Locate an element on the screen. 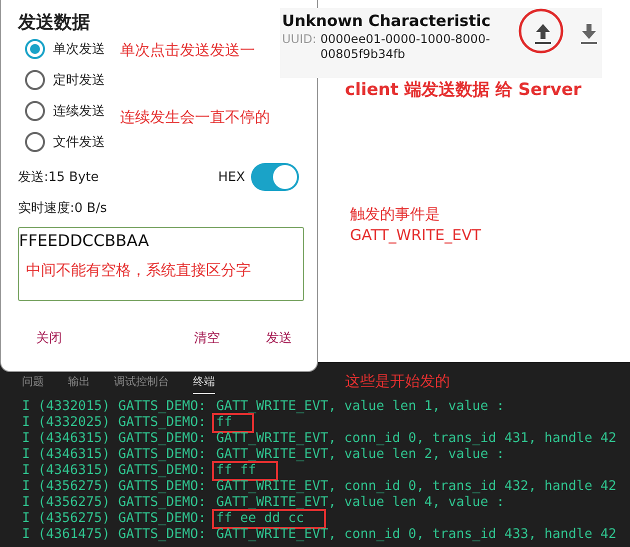 This screenshot has height=547, width=630. log-message: GATT_WRITE_EVT, value len 4, value : is located at coordinates (360, 503).